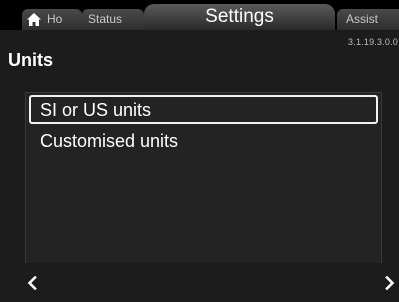 This screenshot has width=399, height=302. What do you see at coordinates (34, 19) in the screenshot?
I see `home-icon` at bounding box center [34, 19].